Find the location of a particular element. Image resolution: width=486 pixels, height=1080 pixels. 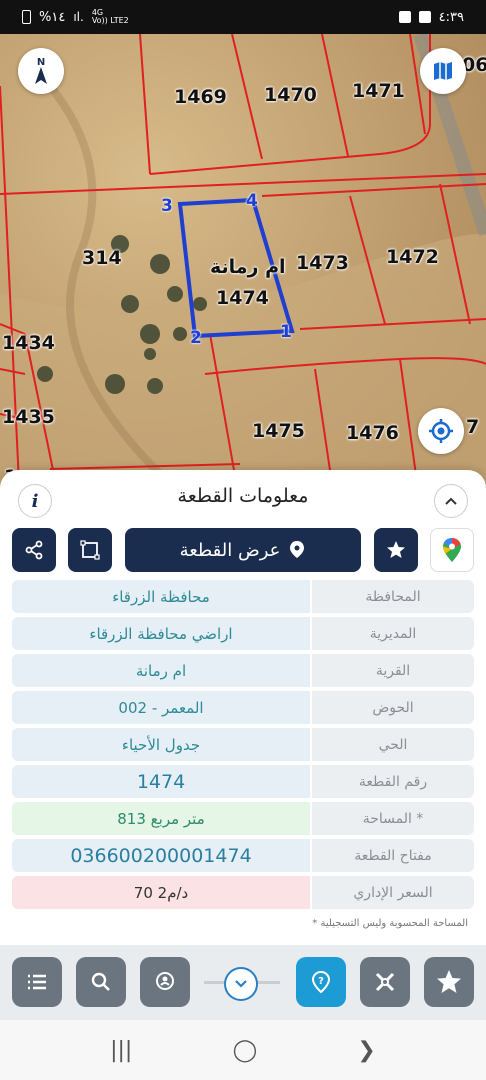

back-button: ❯ is located at coordinates (366, 1050).